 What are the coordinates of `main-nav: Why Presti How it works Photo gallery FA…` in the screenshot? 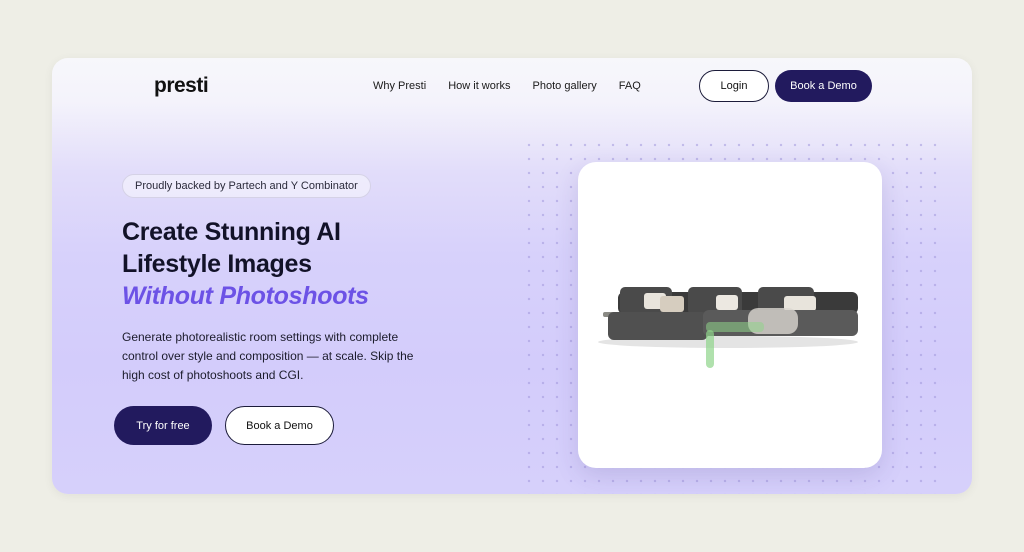 It's located at (518, 86).